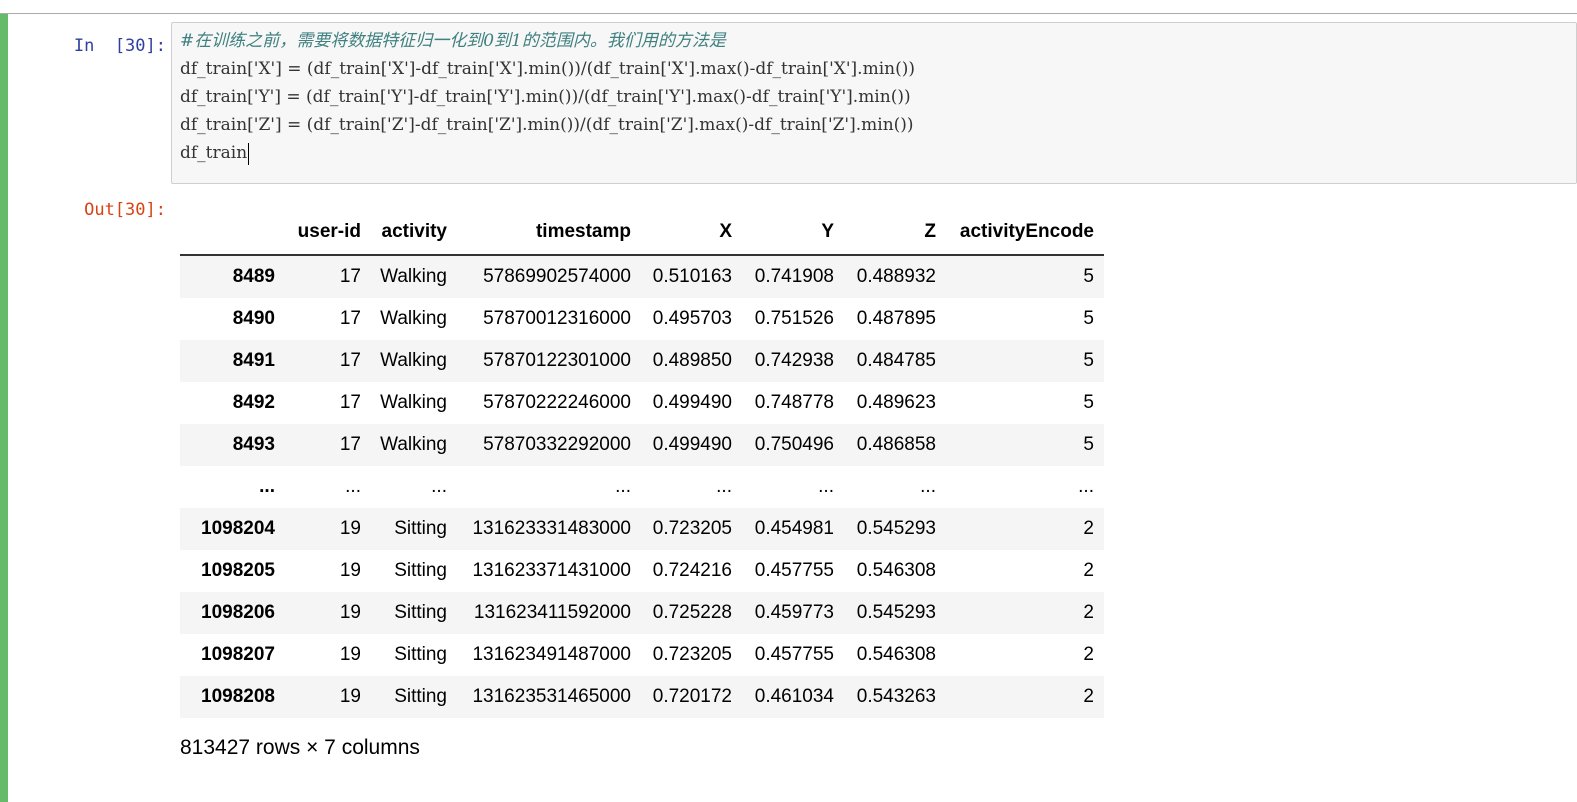 This screenshot has width=1577, height=802. Describe the element at coordinates (794, 528) in the screenshot. I see `table-cell: 0.454981` at that location.